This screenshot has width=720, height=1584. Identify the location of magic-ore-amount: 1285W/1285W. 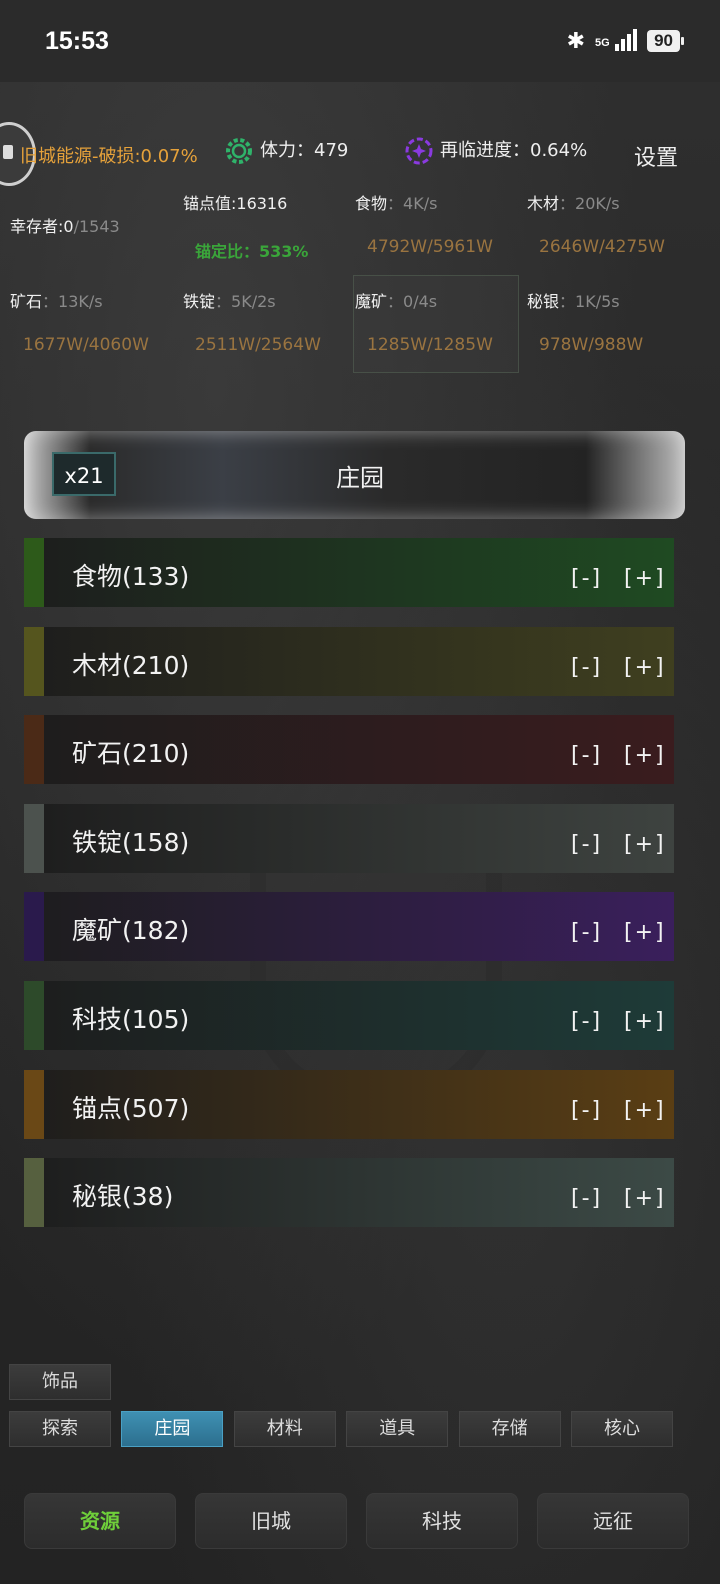
(430, 345).